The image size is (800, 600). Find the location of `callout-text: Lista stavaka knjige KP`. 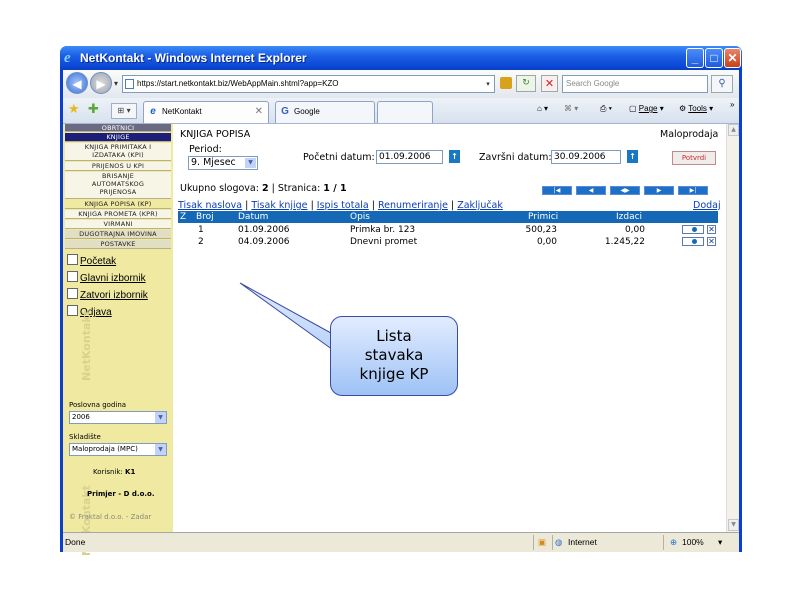

callout-text: Lista stavaka knjige KP is located at coordinates (394, 355).